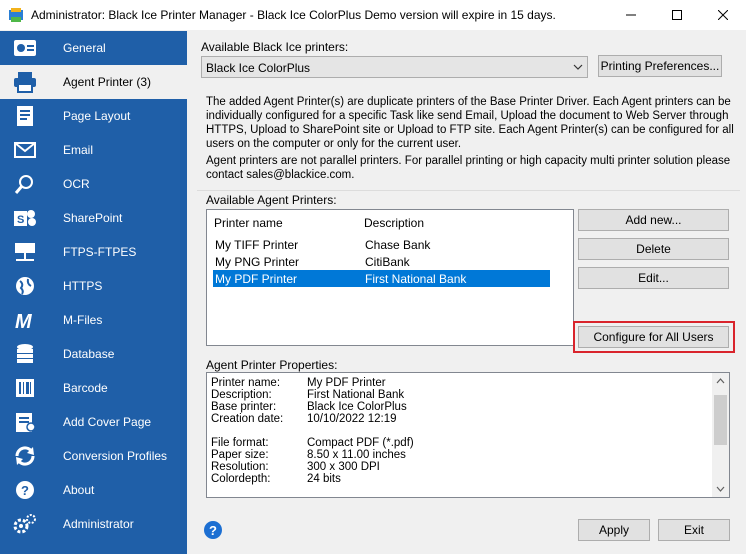  I want to click on sidebar-item-ocr: OCR, so click(93, 184).